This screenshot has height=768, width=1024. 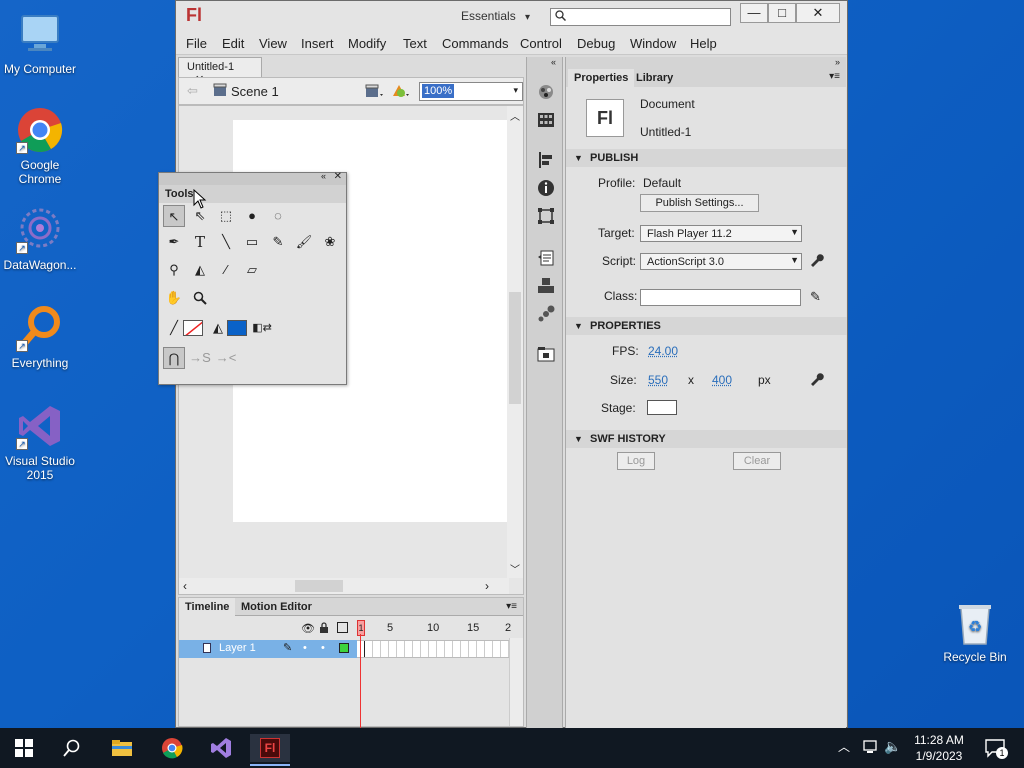 I want to click on scroll-right-arrow-icon: ›, so click(x=487, y=586).